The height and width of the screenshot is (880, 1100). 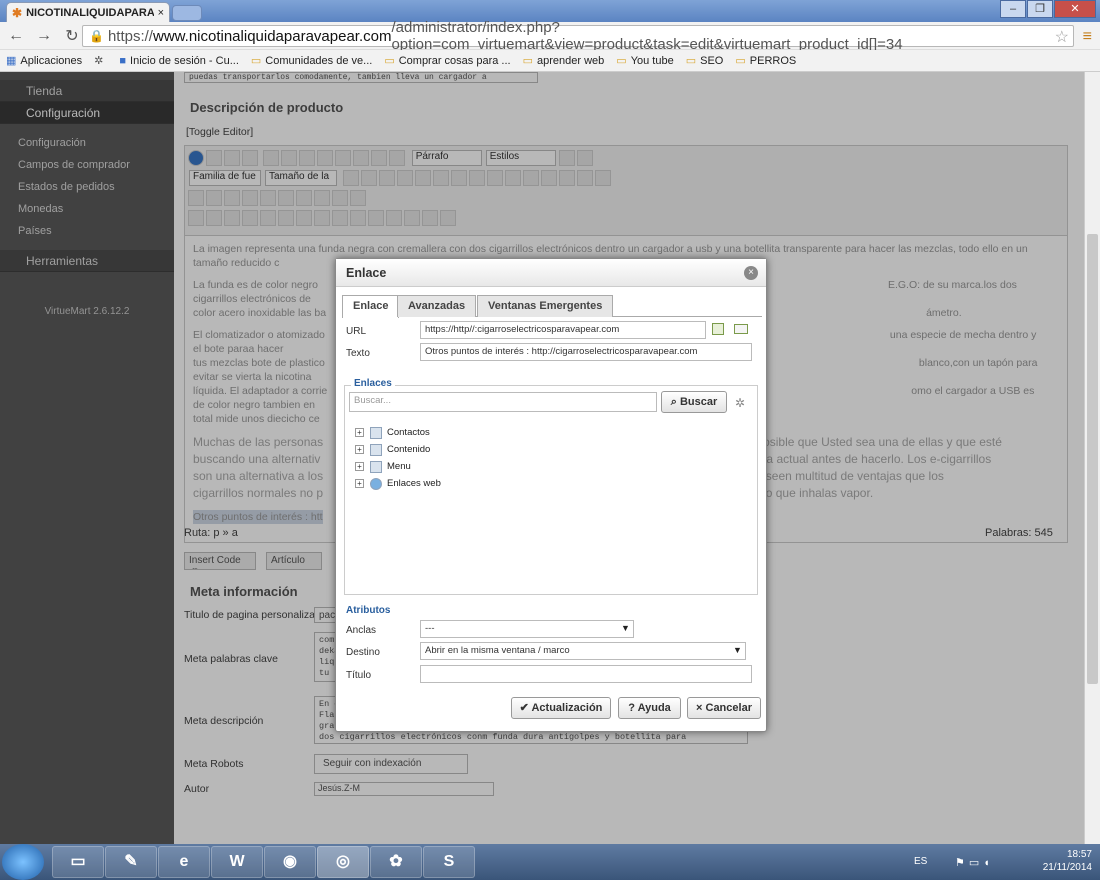 I want to click on word-icon: W, so click(x=237, y=862).